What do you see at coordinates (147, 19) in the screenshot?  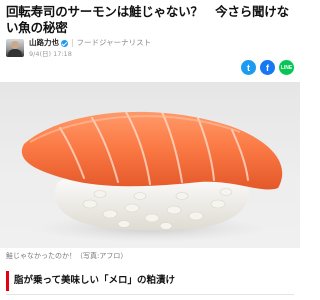 I see `article-title: 回転寿司のサーモンは鮭じゃない？ 今さら聞けない魚の秘密` at bounding box center [147, 19].